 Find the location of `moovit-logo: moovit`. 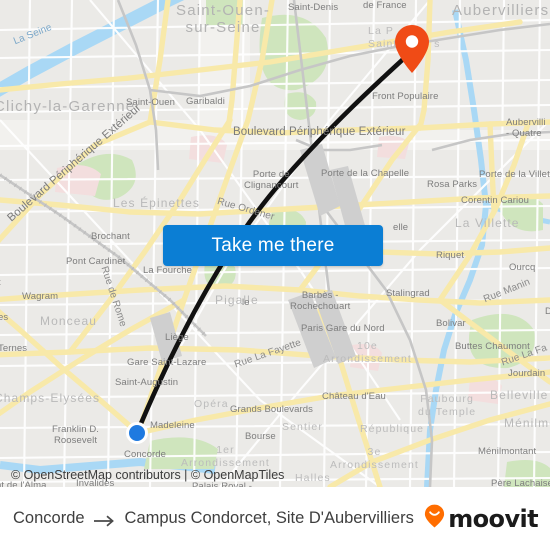

moovit-logo: moovit is located at coordinates (481, 518).